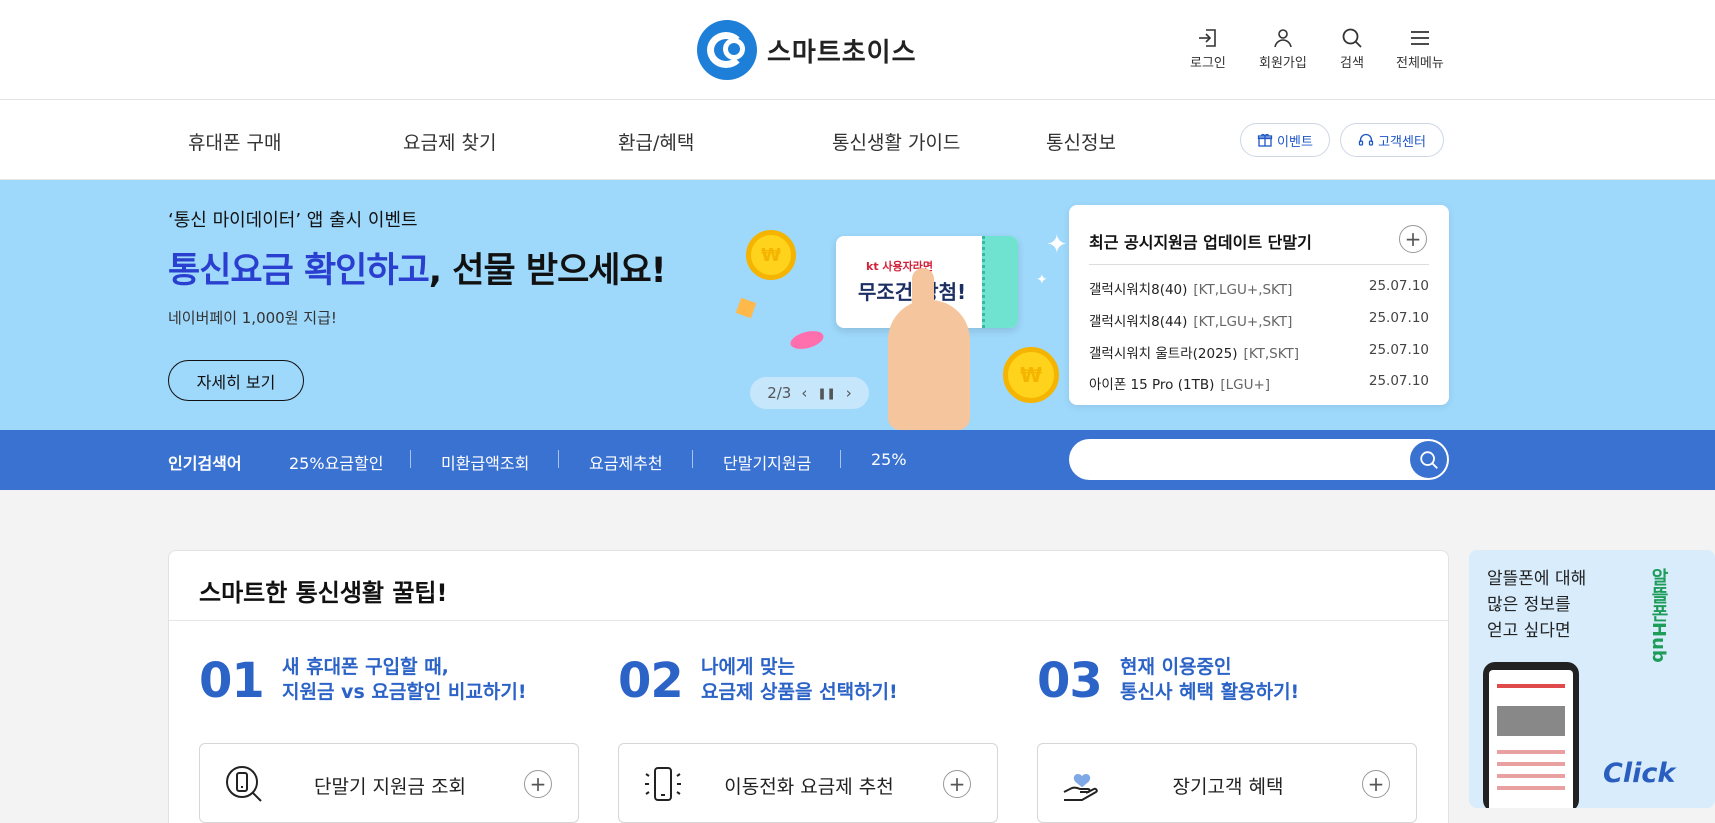 The height and width of the screenshot is (823, 1715). Describe the element at coordinates (390, 787) in the screenshot. I see `card-label: 단말기 지원금 조회` at that location.